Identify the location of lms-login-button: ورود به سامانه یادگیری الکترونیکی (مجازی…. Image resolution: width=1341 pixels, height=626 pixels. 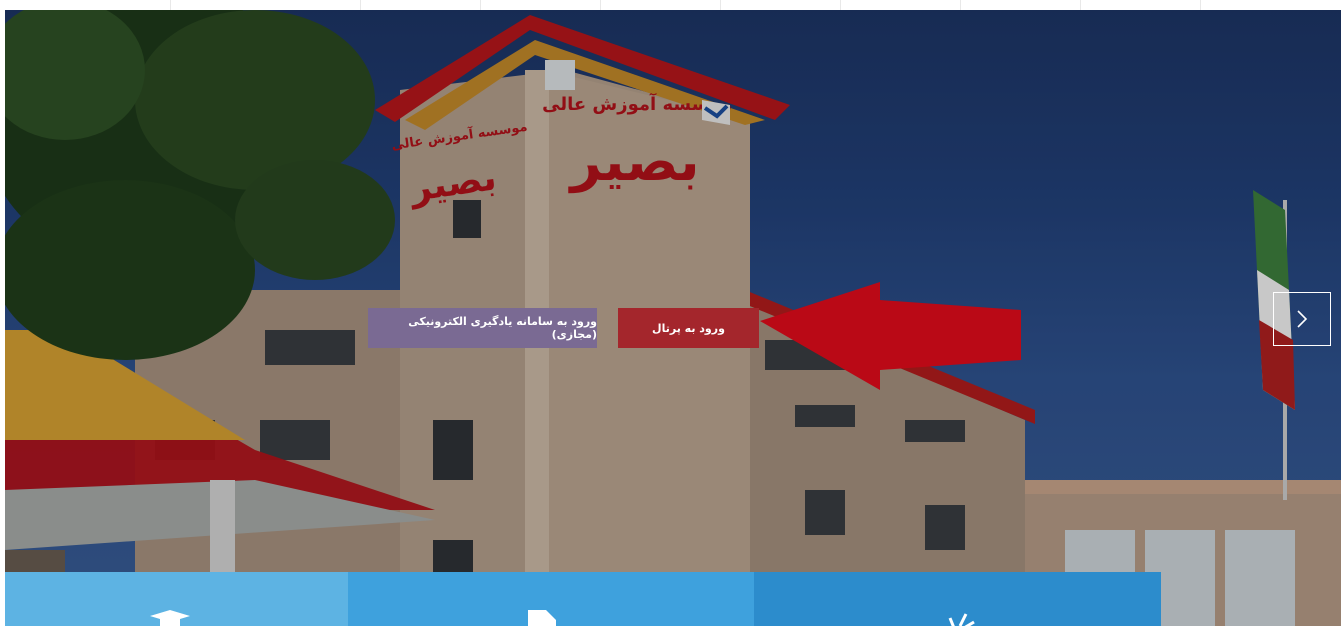
(482, 328).